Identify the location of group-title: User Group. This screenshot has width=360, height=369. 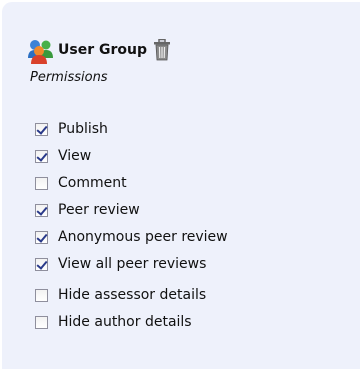
(102, 50).